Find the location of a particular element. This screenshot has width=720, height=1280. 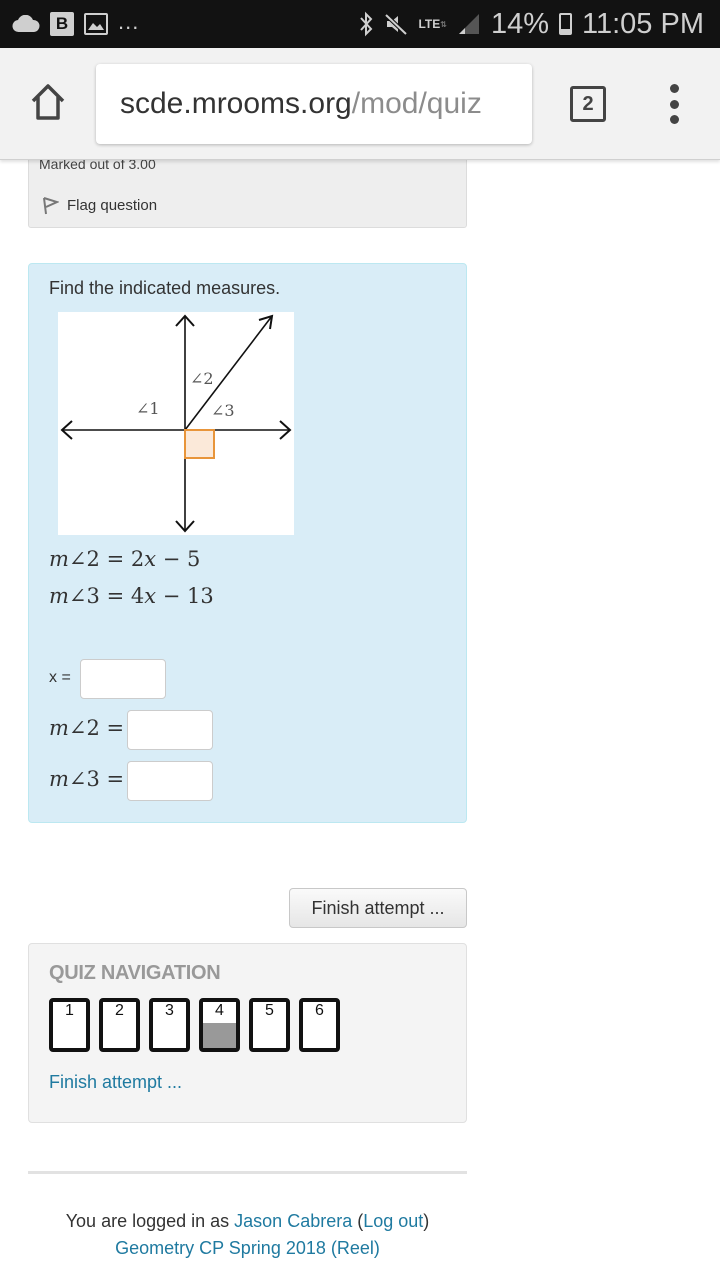

home-icon is located at coordinates (48, 102).